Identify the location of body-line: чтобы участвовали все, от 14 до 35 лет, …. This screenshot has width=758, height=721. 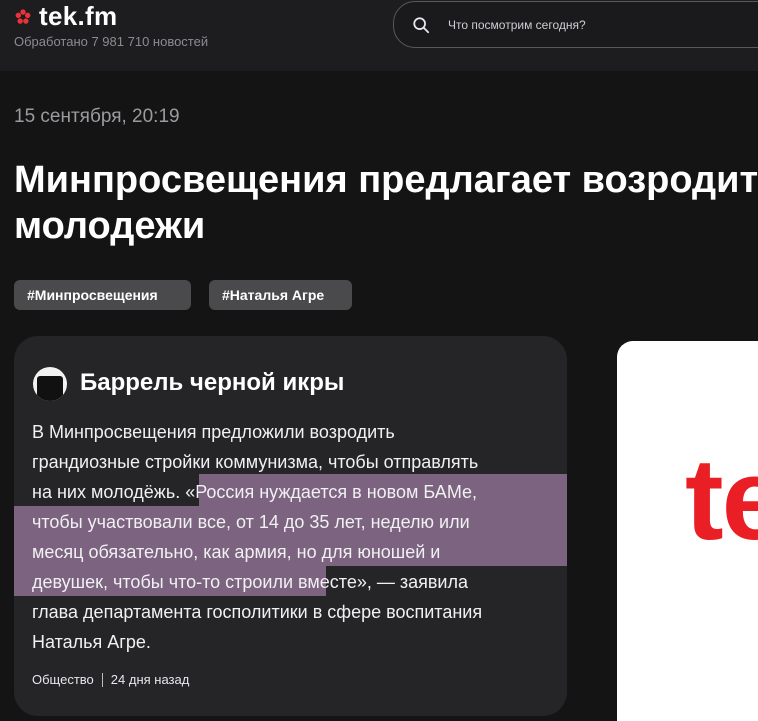
(251, 522).